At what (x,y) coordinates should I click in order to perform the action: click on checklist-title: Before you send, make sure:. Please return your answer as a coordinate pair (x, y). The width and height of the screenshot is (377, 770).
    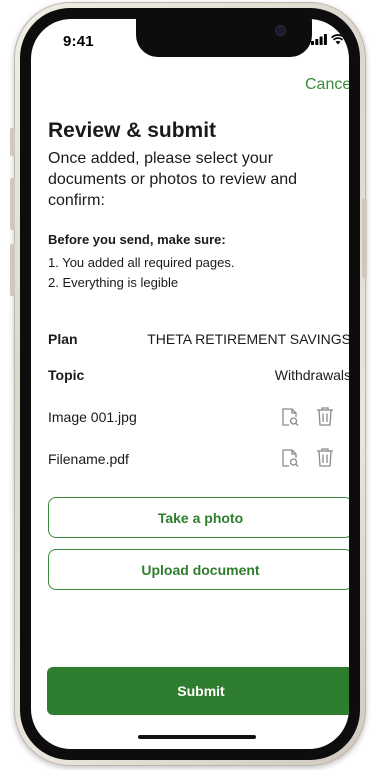
    Looking at the image, I should click on (137, 239).